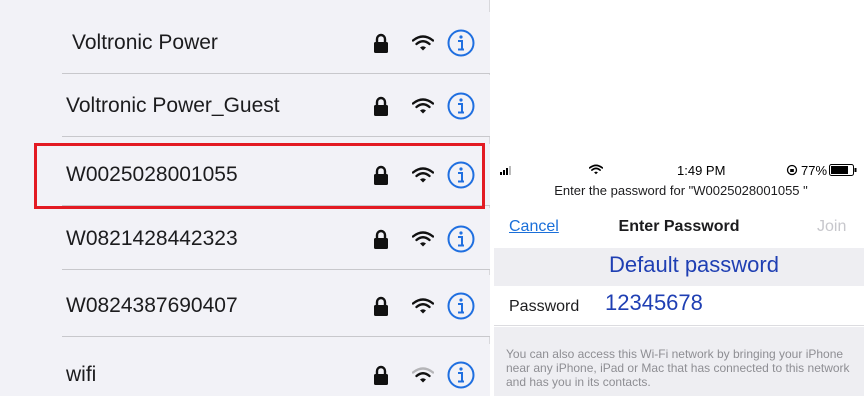  Describe the element at coordinates (681, 190) in the screenshot. I see `password-prompt: Enter the password for "W0025028001055 "` at that location.